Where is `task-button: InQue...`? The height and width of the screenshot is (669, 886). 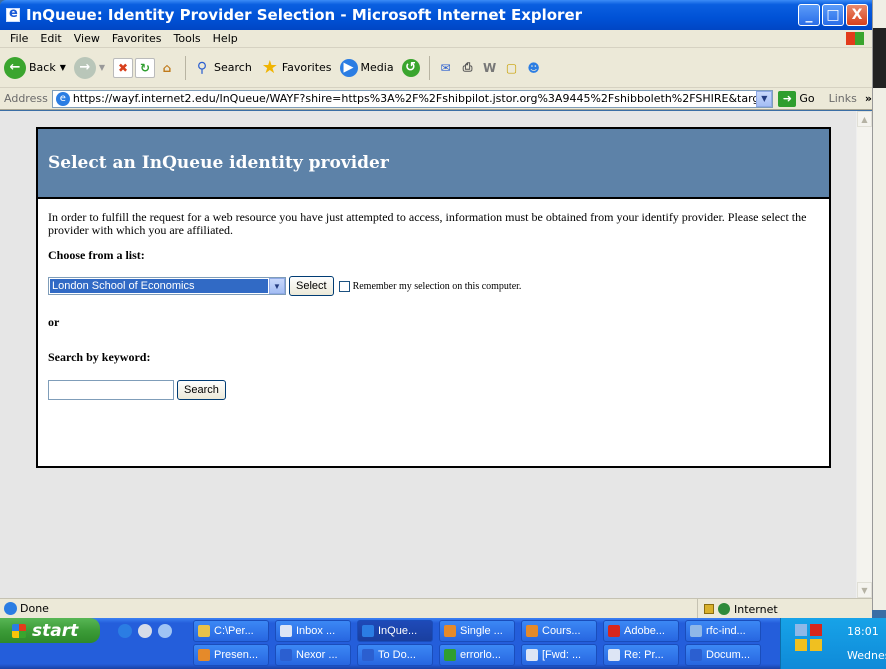
task-button: InQue... is located at coordinates (395, 631).